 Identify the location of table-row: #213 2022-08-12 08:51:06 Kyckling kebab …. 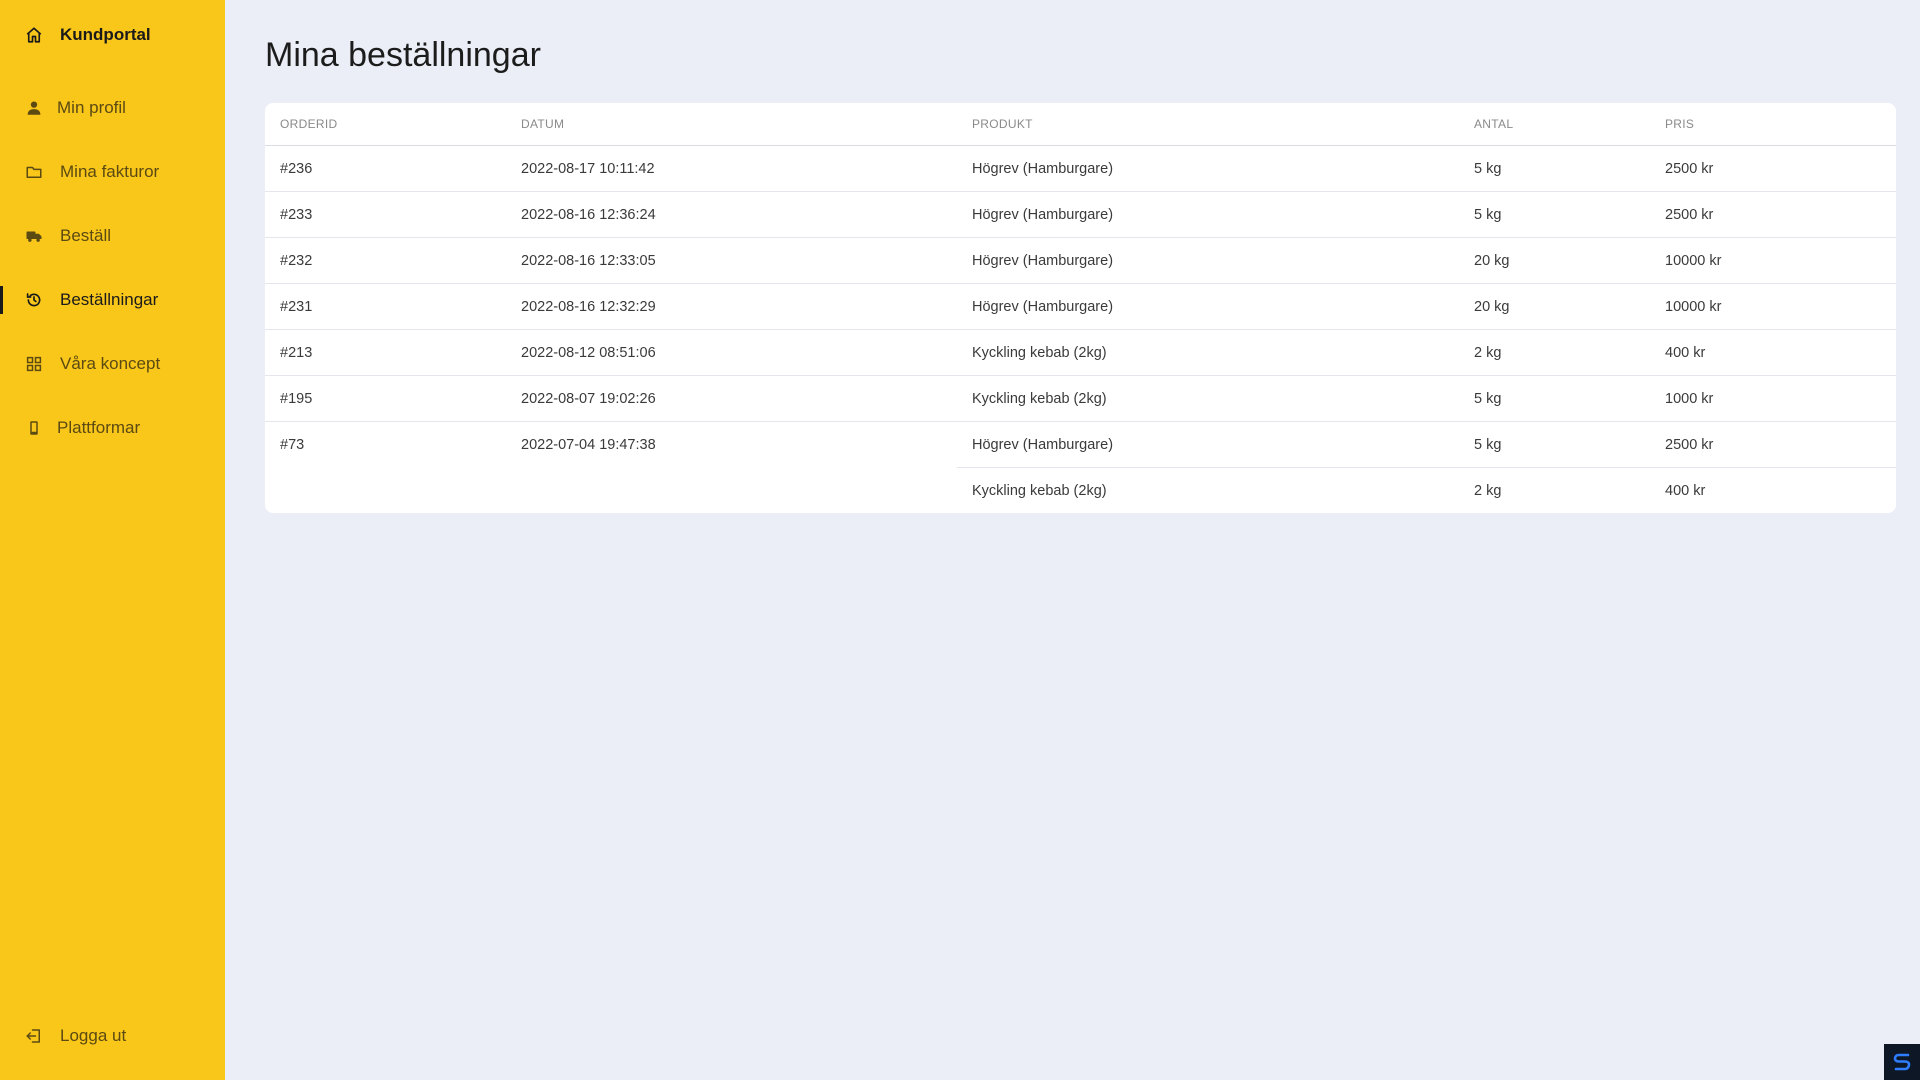
(1080, 352).